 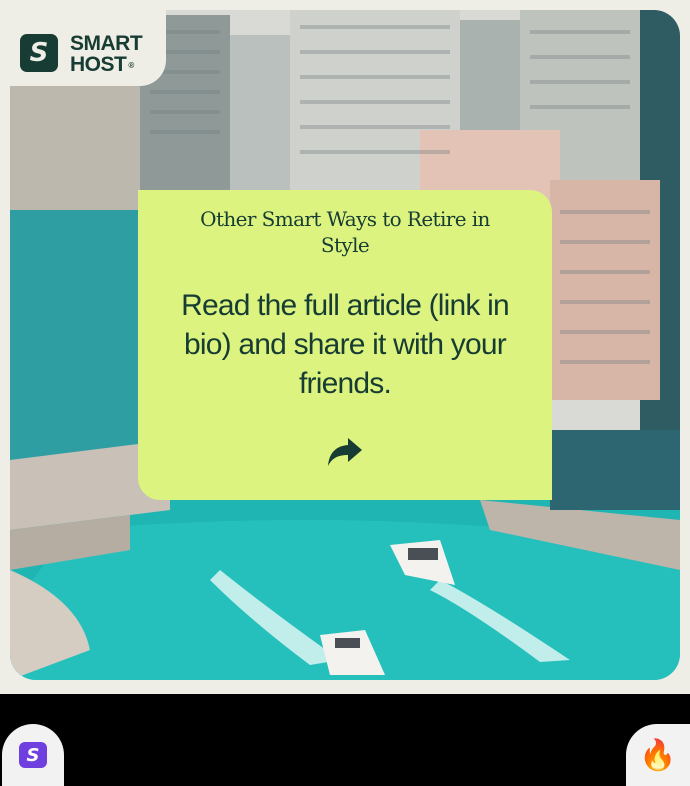 I want to click on profile-avatar-button: S, so click(x=33, y=755).